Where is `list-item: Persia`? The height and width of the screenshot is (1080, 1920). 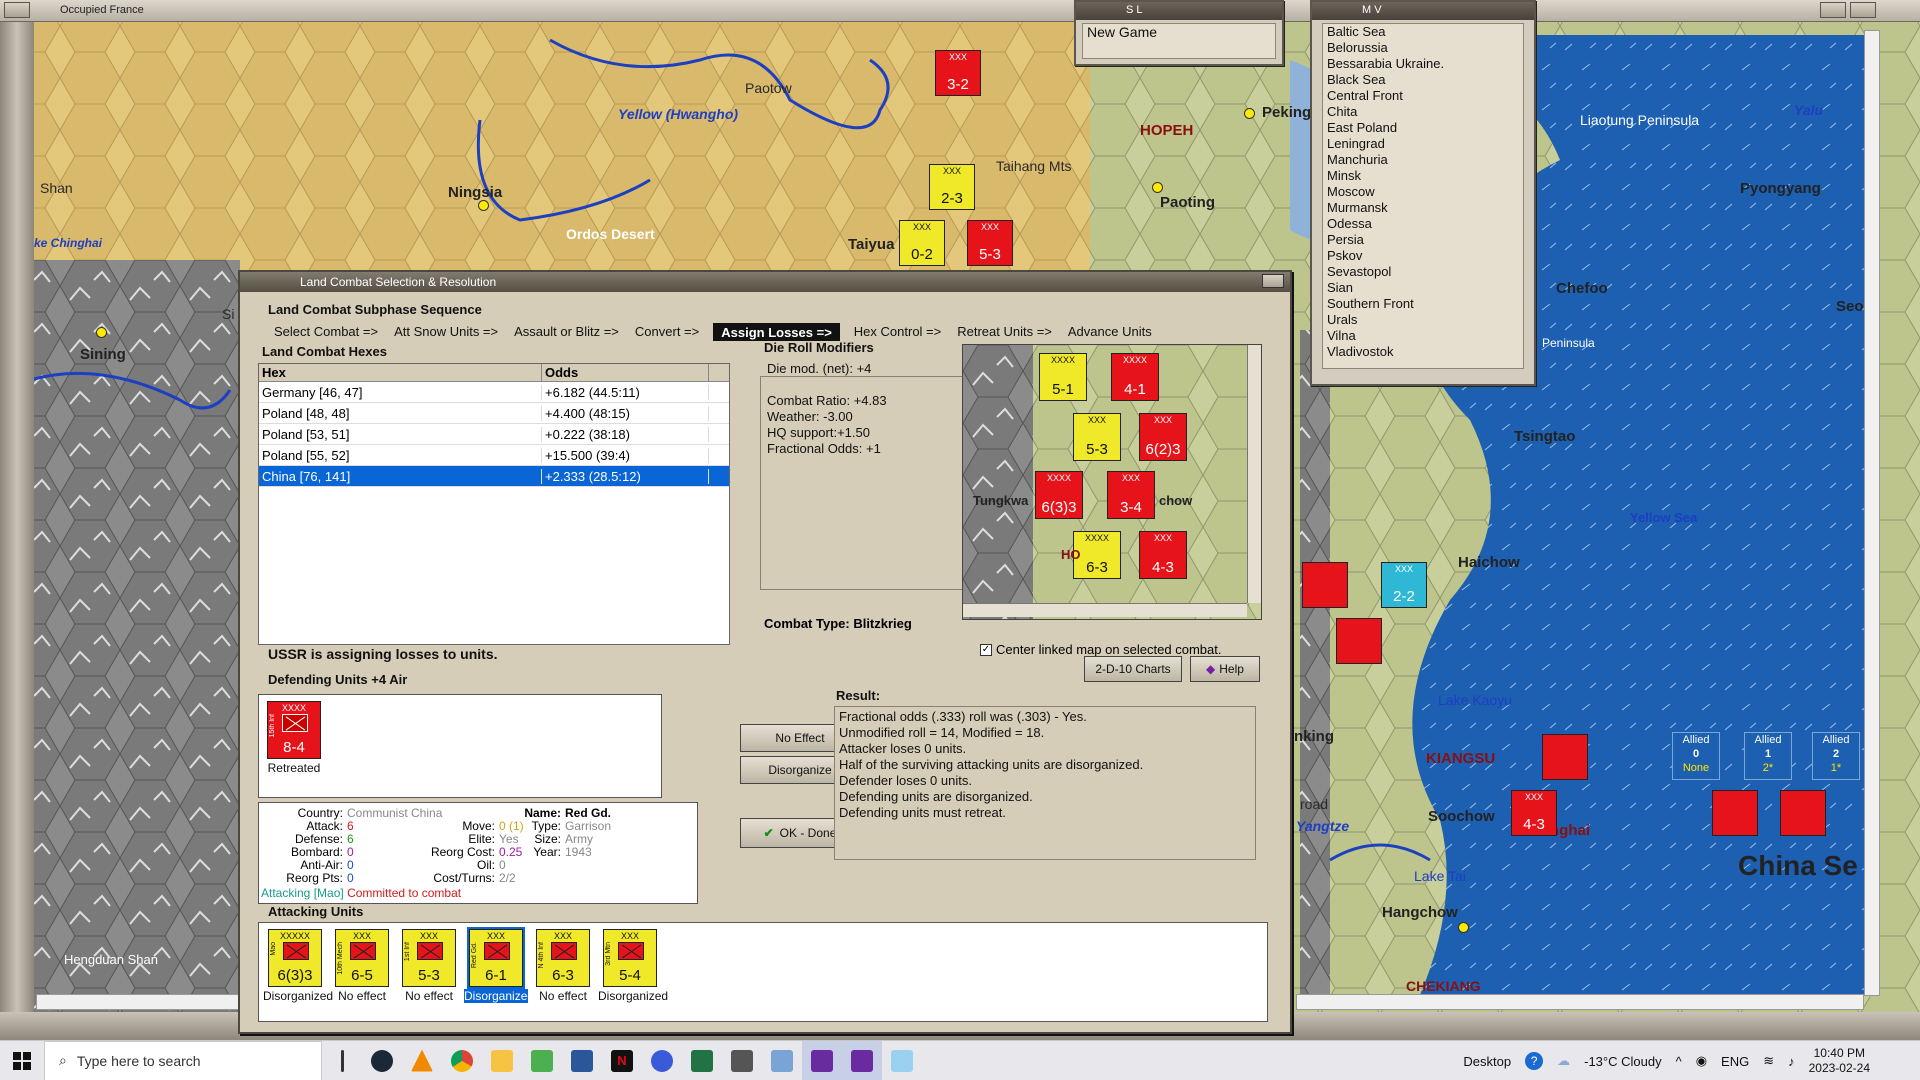
list-item: Persia is located at coordinates (1423, 240).